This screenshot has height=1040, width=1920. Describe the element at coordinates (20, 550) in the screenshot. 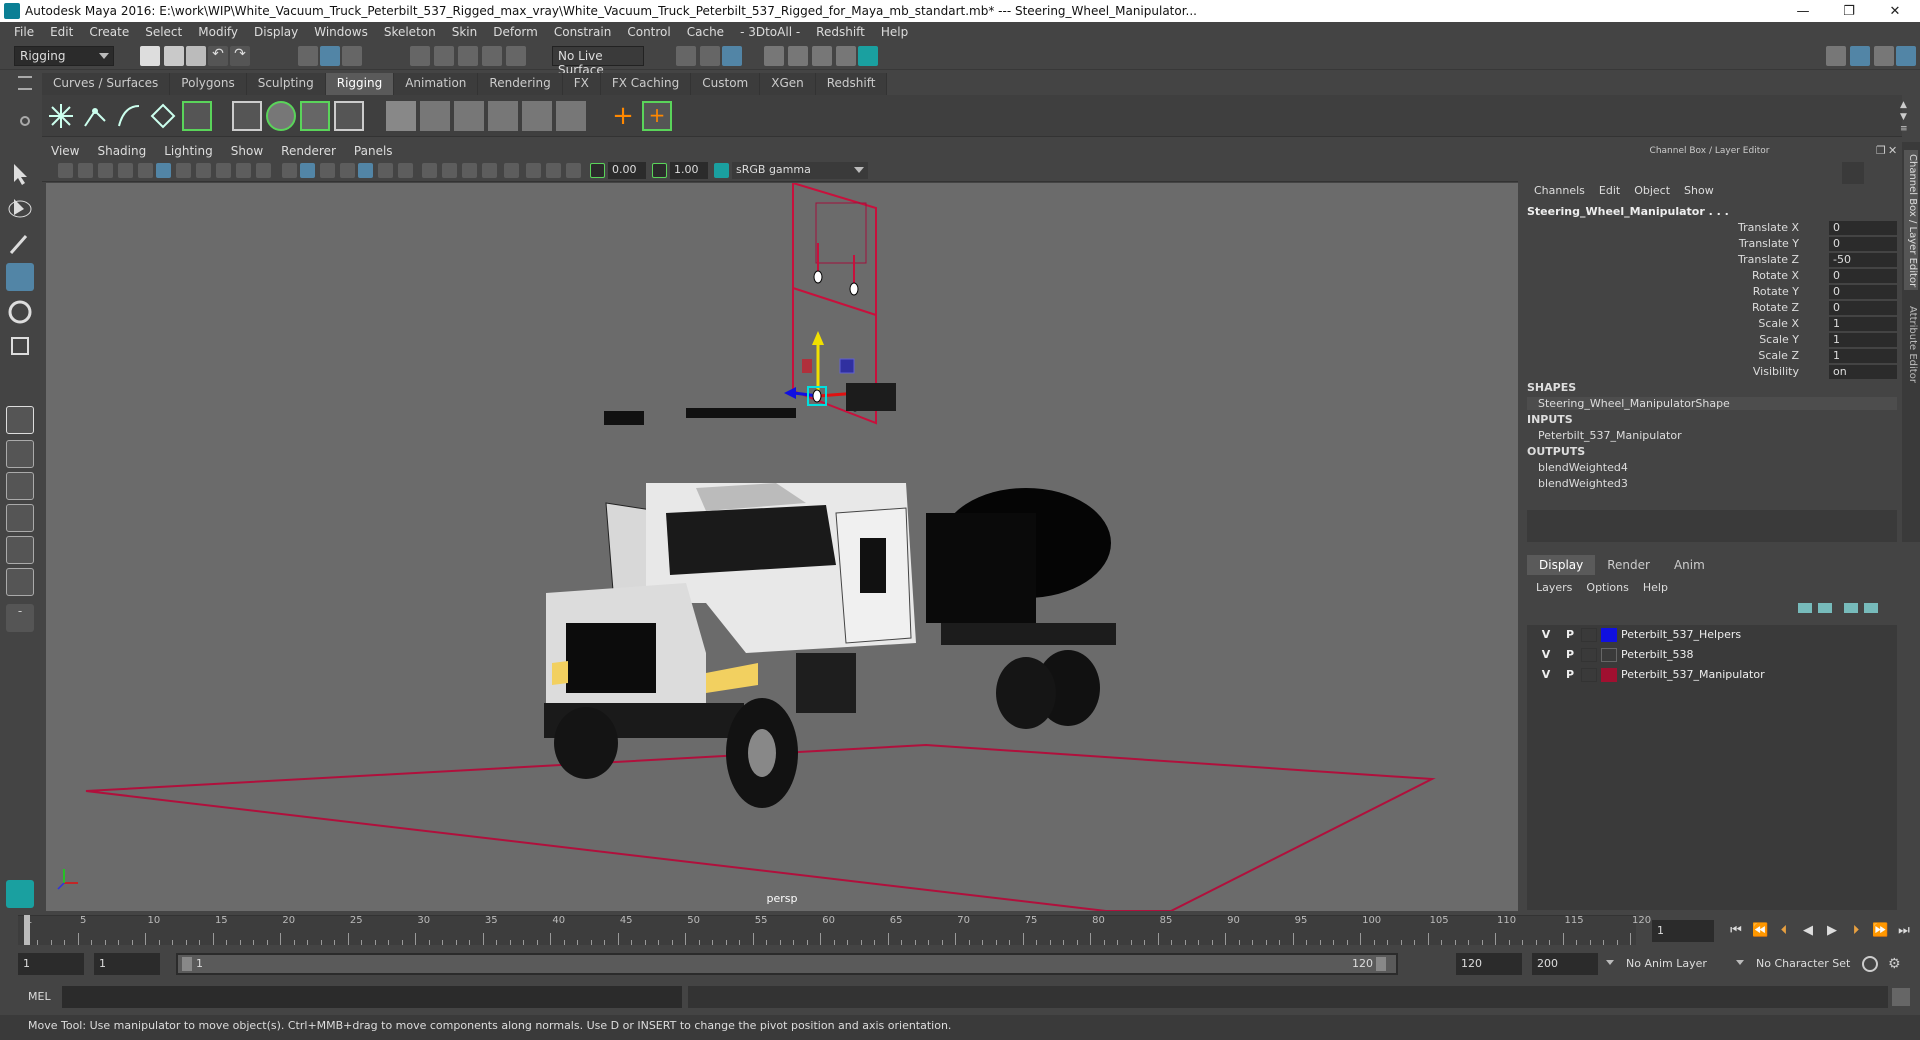

I see `hypershade-layout-icon` at that location.